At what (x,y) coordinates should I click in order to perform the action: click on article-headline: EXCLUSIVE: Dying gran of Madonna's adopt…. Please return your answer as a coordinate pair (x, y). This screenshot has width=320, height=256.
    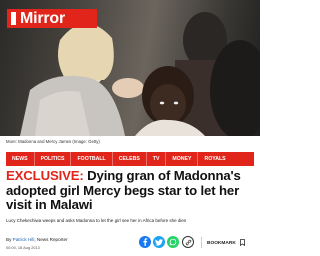
    Looking at the image, I should click on (131, 190).